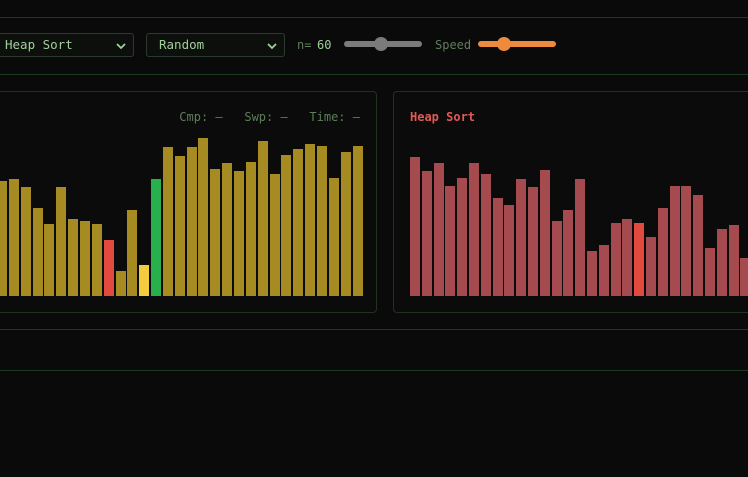 This screenshot has height=477, width=748. What do you see at coordinates (374, 370) in the screenshot?
I see `bottom-divider` at bounding box center [374, 370].